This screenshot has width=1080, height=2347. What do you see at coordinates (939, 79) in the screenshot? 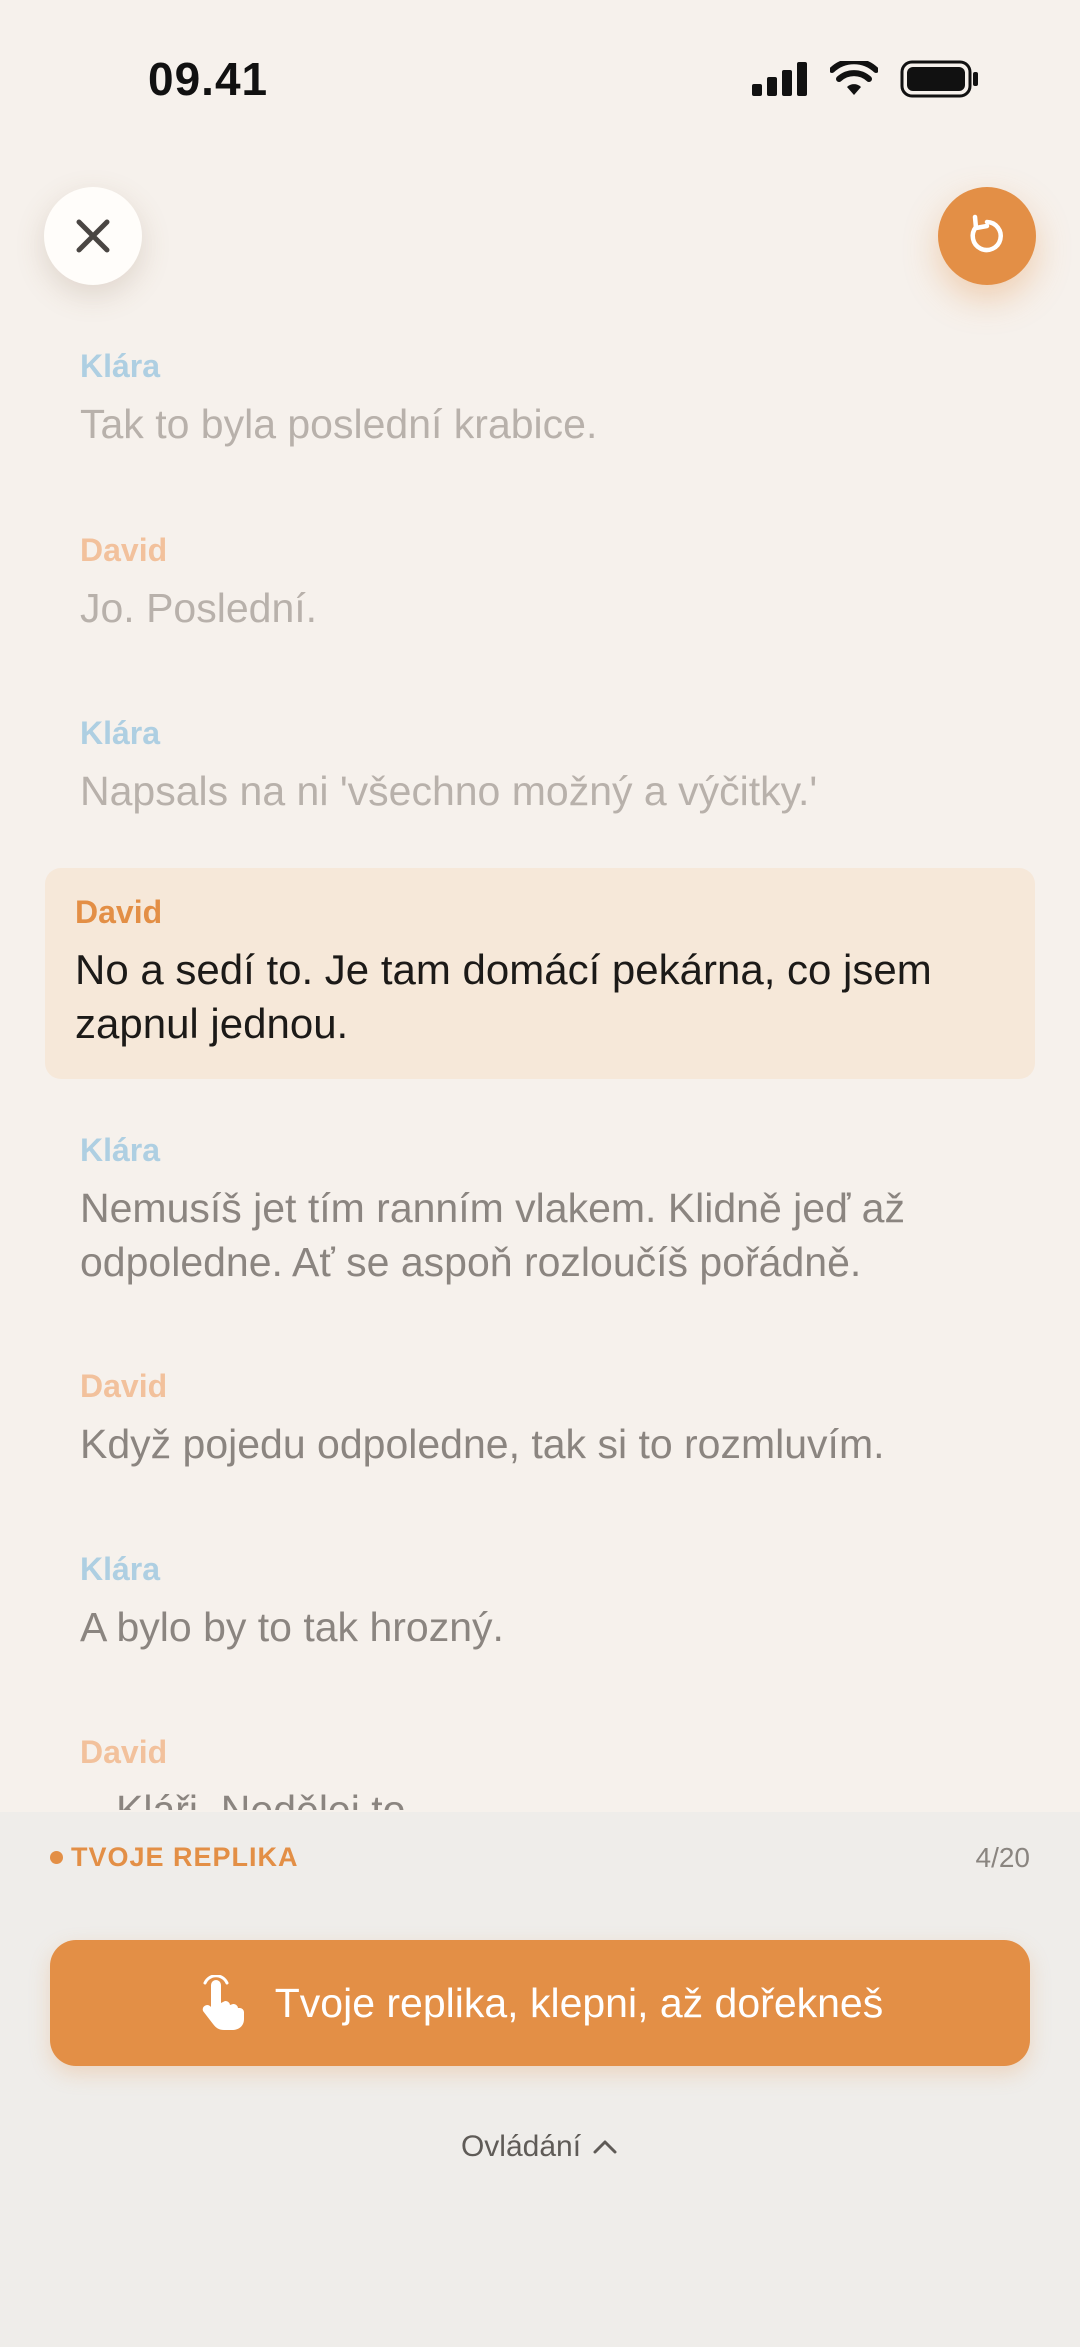
I see `battery-icon` at bounding box center [939, 79].